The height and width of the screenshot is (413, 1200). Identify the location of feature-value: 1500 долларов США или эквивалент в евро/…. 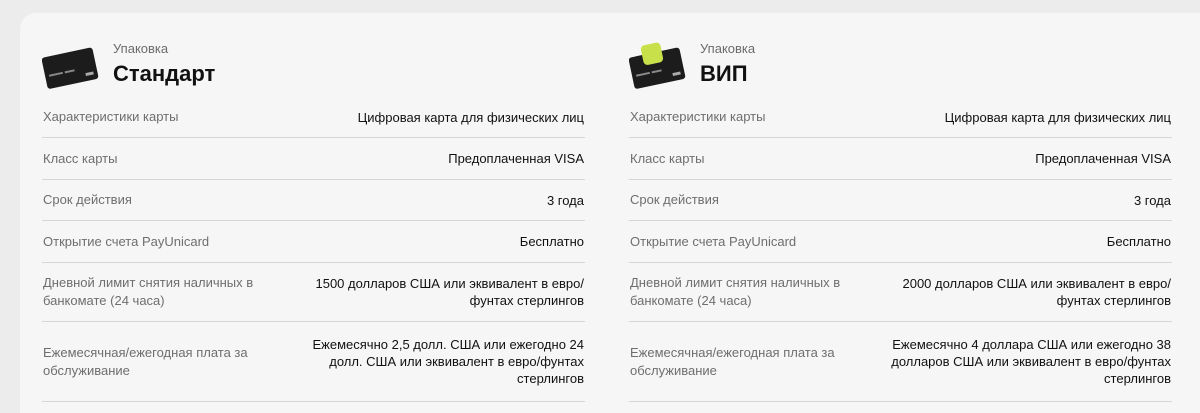
(449, 292).